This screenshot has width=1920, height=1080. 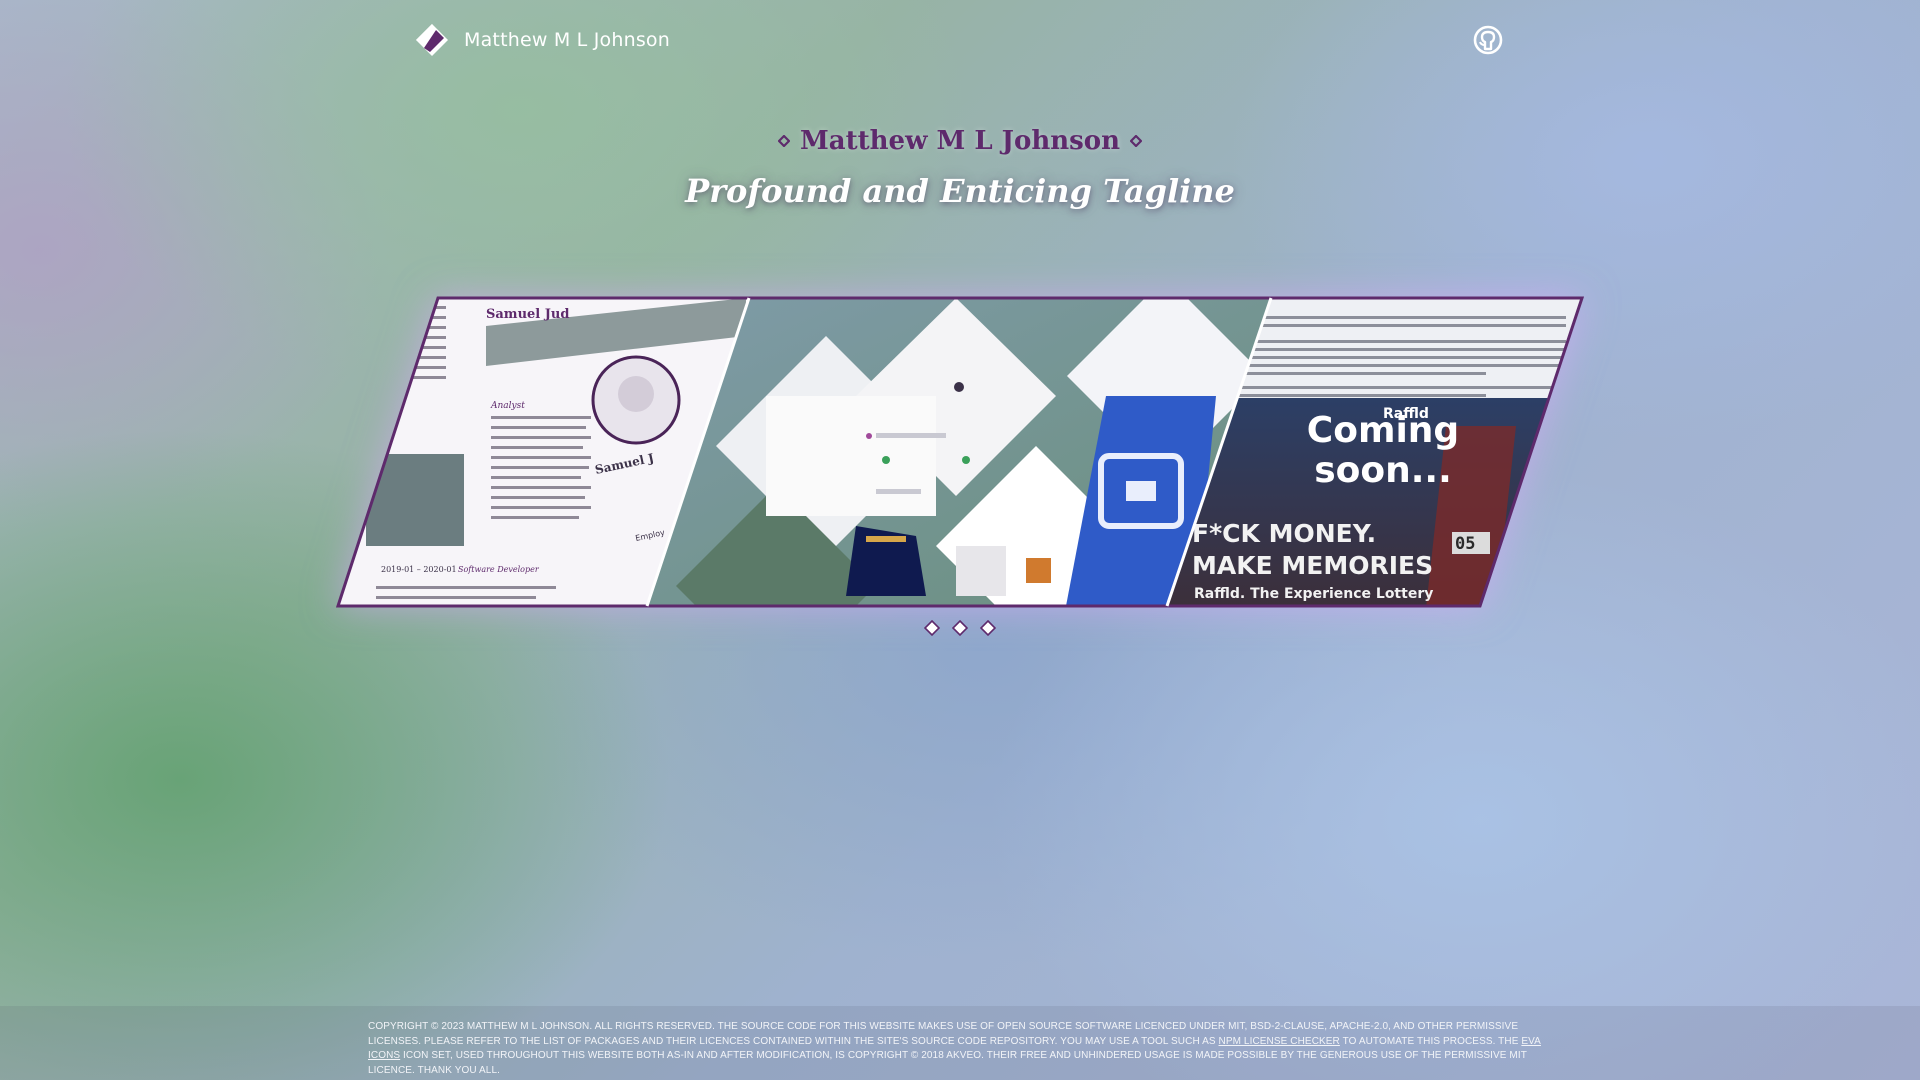 What do you see at coordinates (960, 191) in the screenshot?
I see `hero-tagline: Profound and Enticing Tagline` at bounding box center [960, 191].